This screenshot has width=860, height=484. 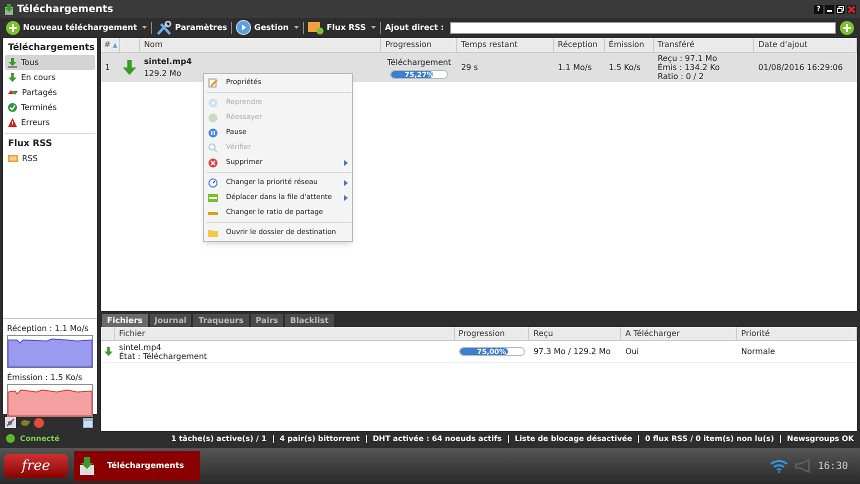 What do you see at coordinates (48, 329) in the screenshot?
I see `speed-label: Réception : 1.1 Mo/s` at bounding box center [48, 329].